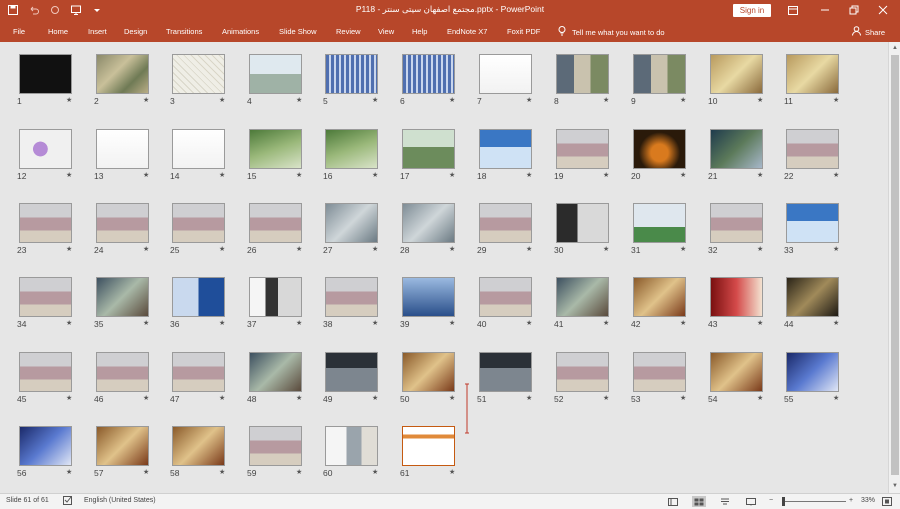 The image size is (900, 509). What do you see at coordinates (353, 230) in the screenshot?
I see `slide-thumbnail: 27 ★` at bounding box center [353, 230].